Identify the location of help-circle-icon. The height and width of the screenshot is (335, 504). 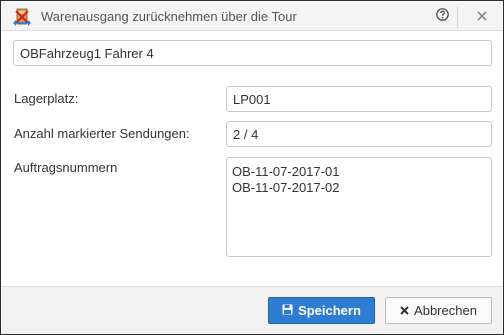
(442, 17).